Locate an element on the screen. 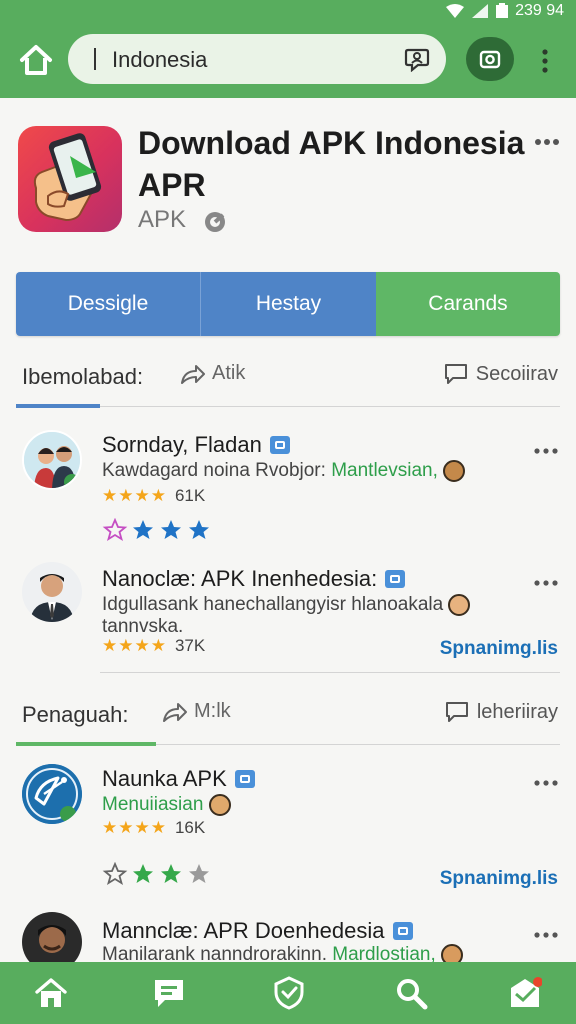  item-name: Naunka APK is located at coordinates (178, 779).